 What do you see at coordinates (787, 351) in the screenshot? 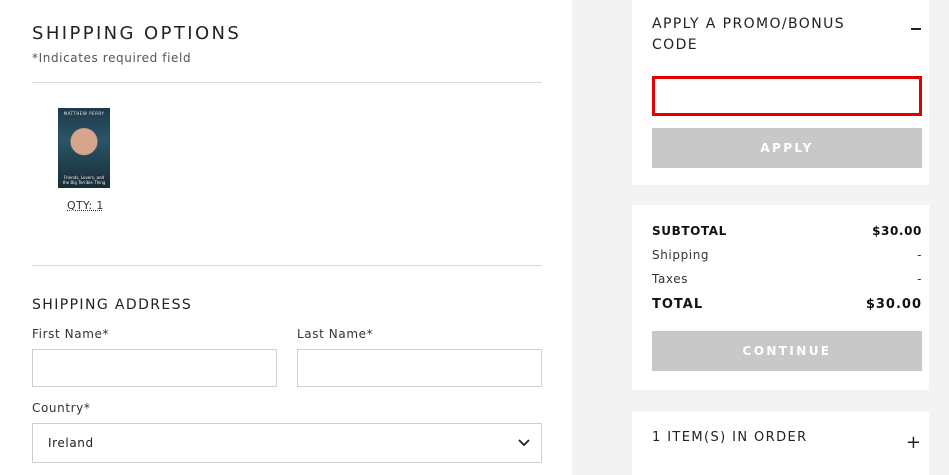
I see `continue-button: CONTINUE` at bounding box center [787, 351].